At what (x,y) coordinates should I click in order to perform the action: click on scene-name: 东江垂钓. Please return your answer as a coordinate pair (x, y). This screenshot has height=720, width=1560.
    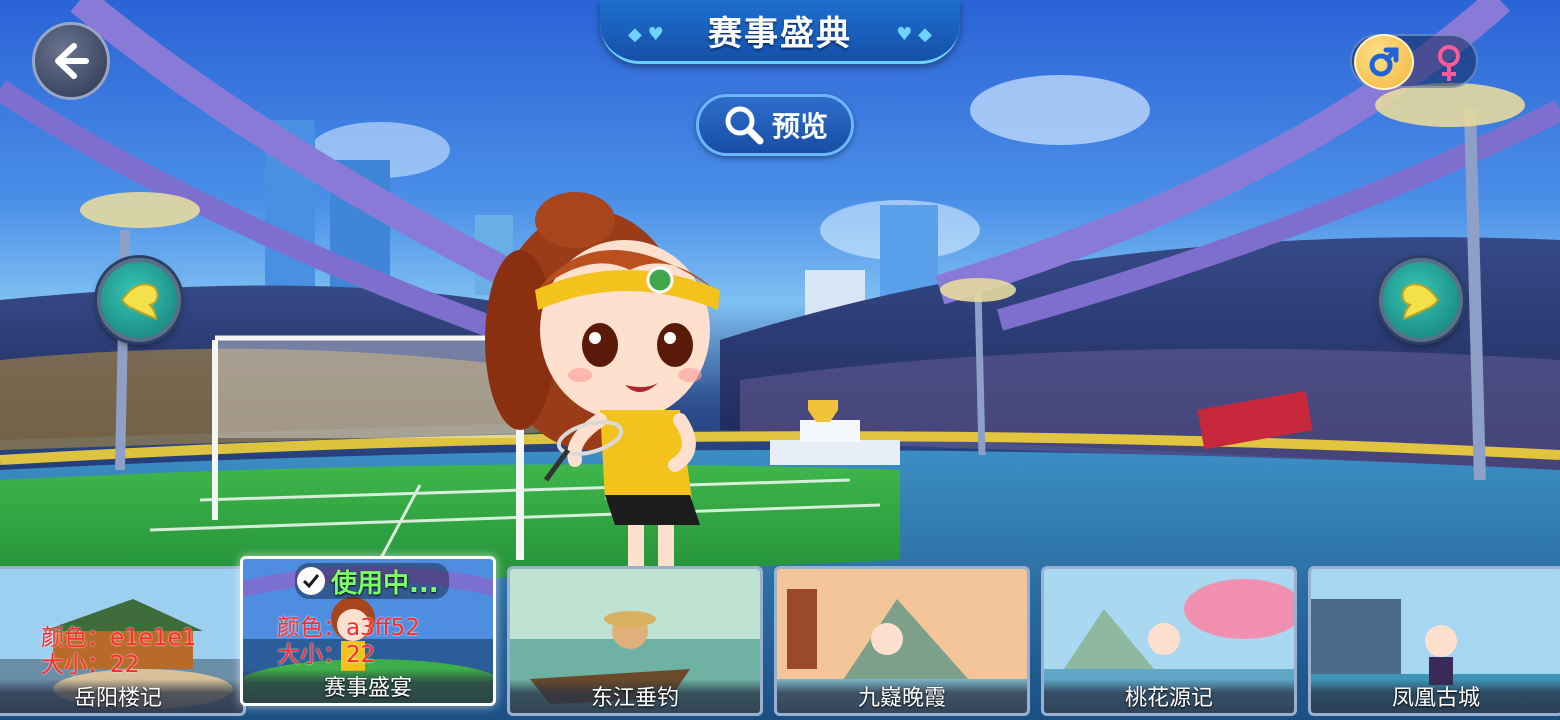
    Looking at the image, I should click on (634, 698).